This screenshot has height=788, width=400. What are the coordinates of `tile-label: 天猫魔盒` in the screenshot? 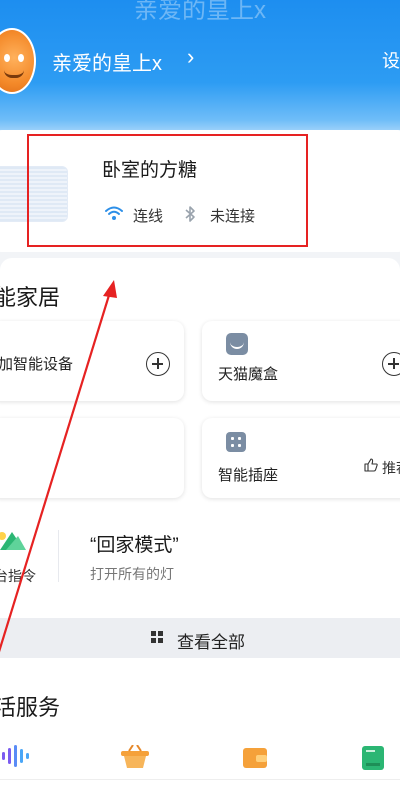 It's located at (248, 374).